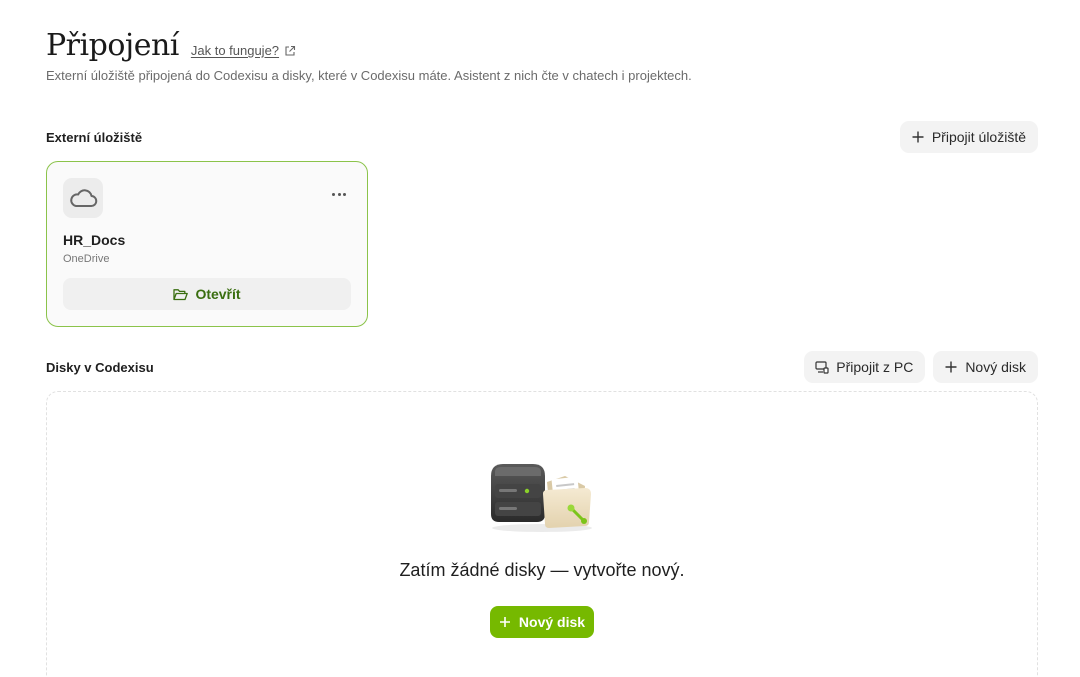  I want to click on connect-storage-button: Připojit úložiště, so click(968, 137).